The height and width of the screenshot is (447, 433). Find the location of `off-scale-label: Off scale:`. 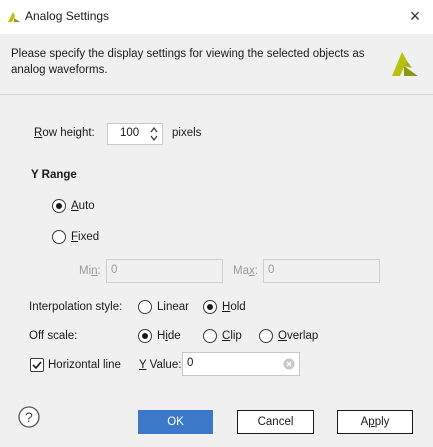

off-scale-label: Off scale: is located at coordinates (53, 336).